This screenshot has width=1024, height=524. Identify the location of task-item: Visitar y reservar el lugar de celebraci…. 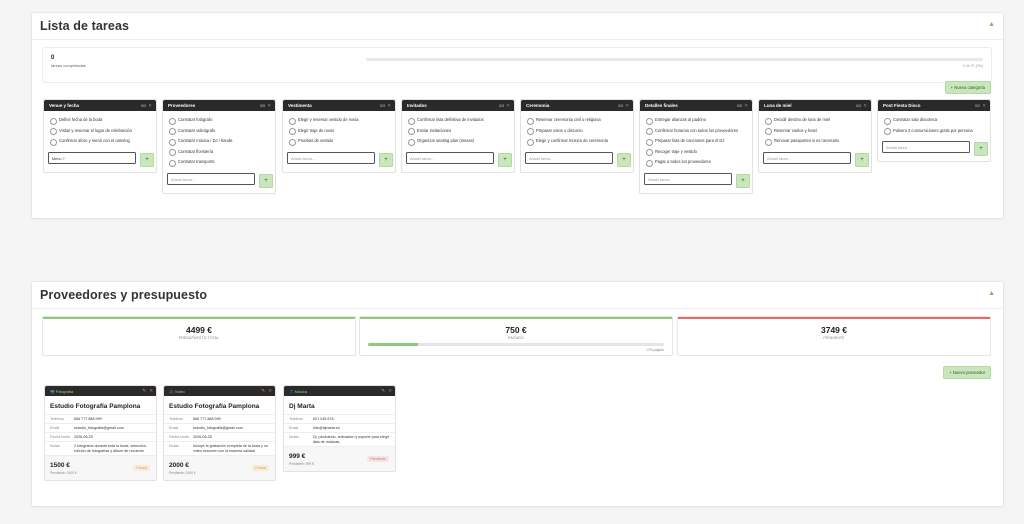
(100, 132).